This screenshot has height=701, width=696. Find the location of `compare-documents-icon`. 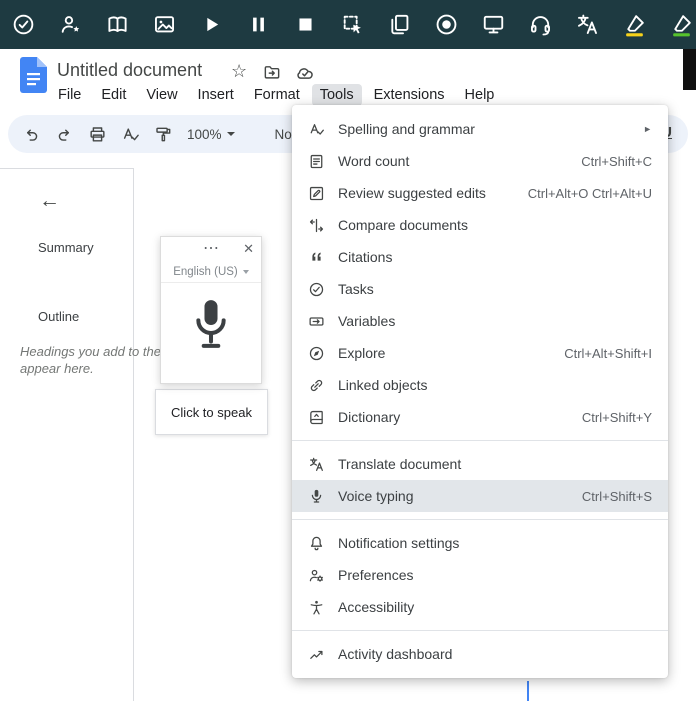

compare-documents-icon is located at coordinates (316, 225).